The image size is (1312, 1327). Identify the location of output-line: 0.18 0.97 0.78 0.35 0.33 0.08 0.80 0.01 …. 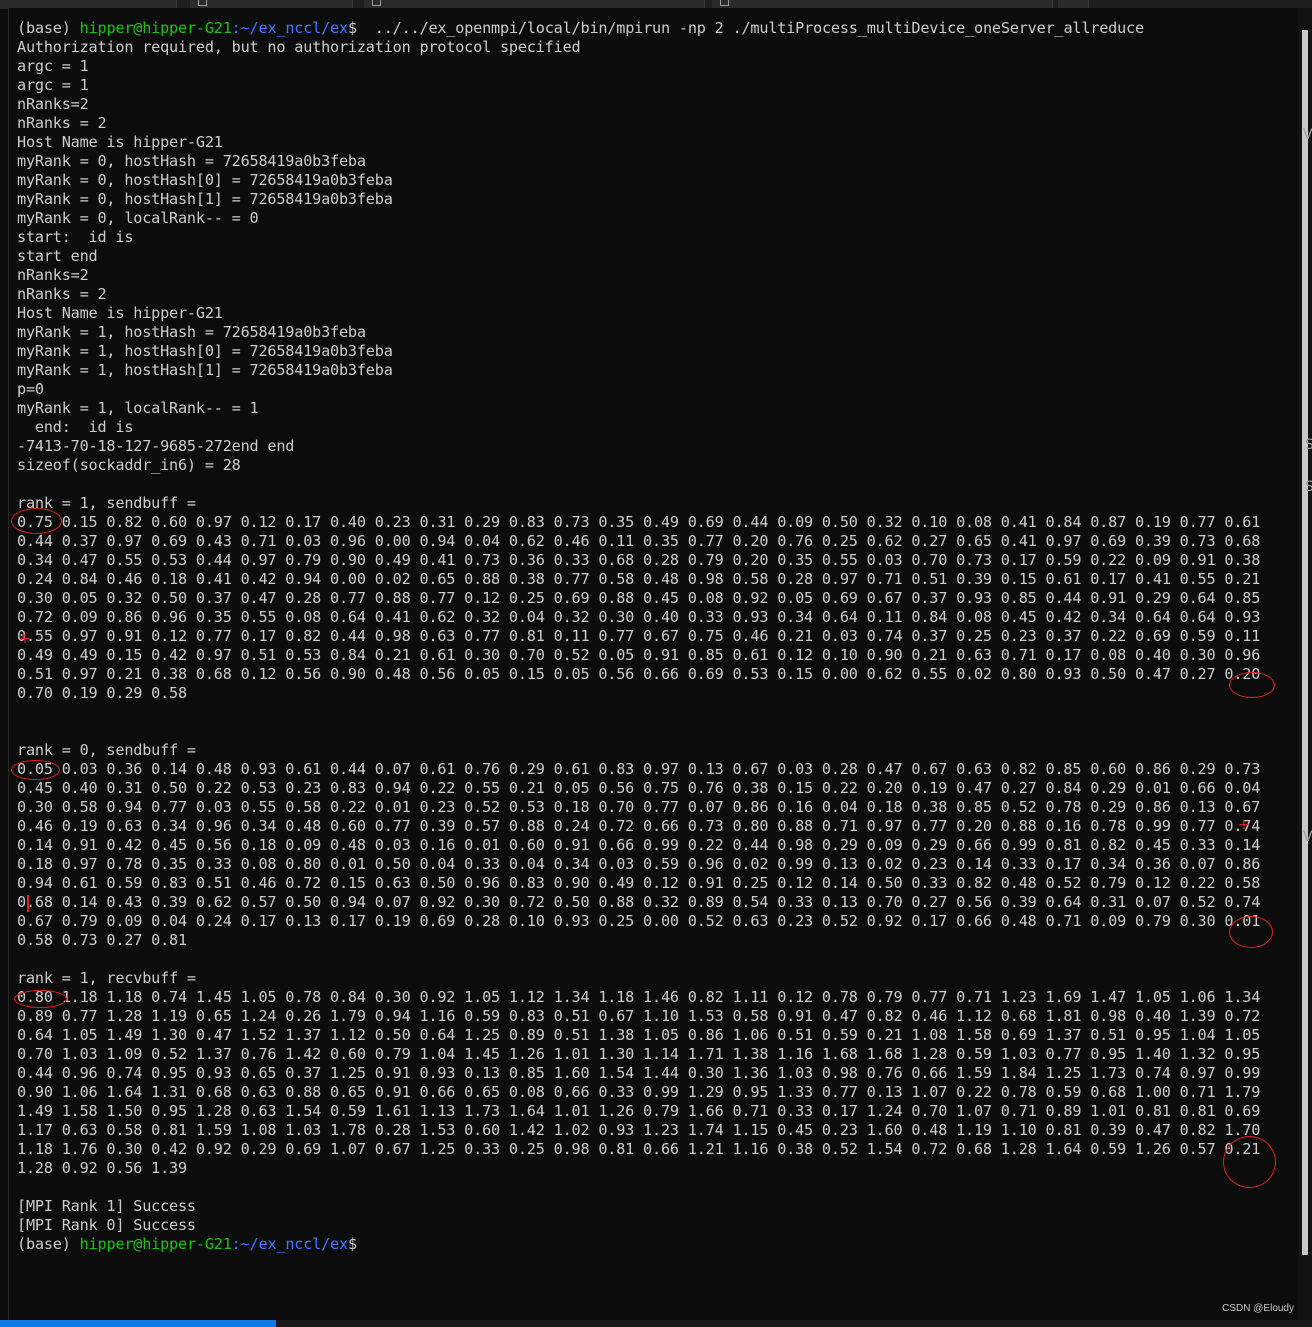
(639, 864).